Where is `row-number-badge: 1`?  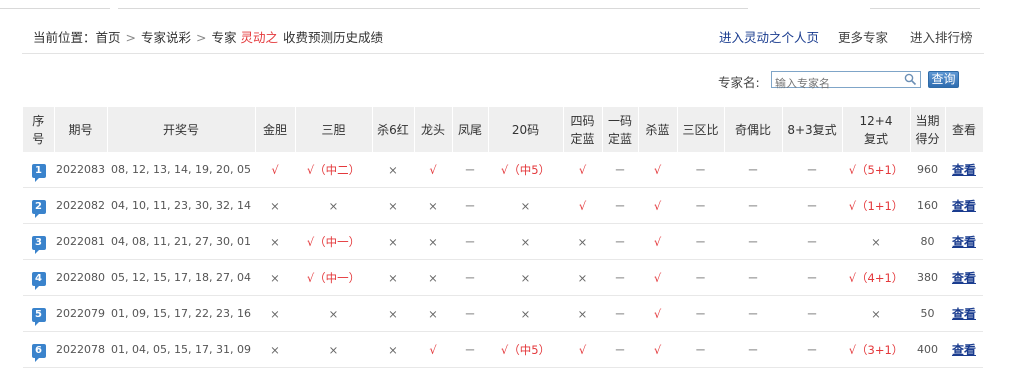 row-number-badge: 1 is located at coordinates (38, 172).